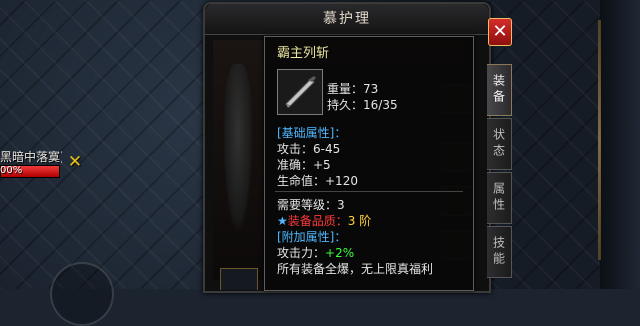 The image size is (640, 326). I want to click on player-hp-text: 00%, so click(11, 170).